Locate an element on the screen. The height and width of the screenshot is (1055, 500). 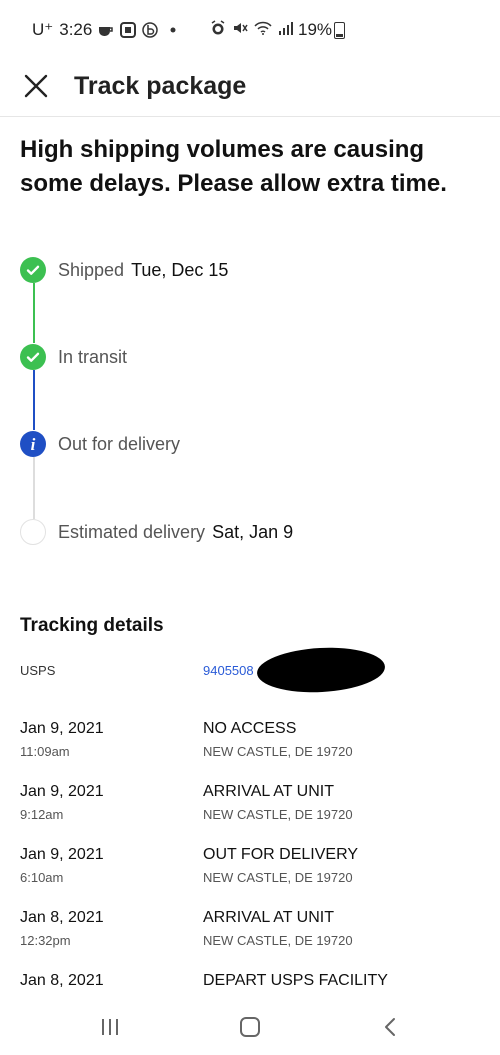
timeline-step-estimated-delivery: Estimated delivery Sat, Jan 9 is located at coordinates (156, 532).